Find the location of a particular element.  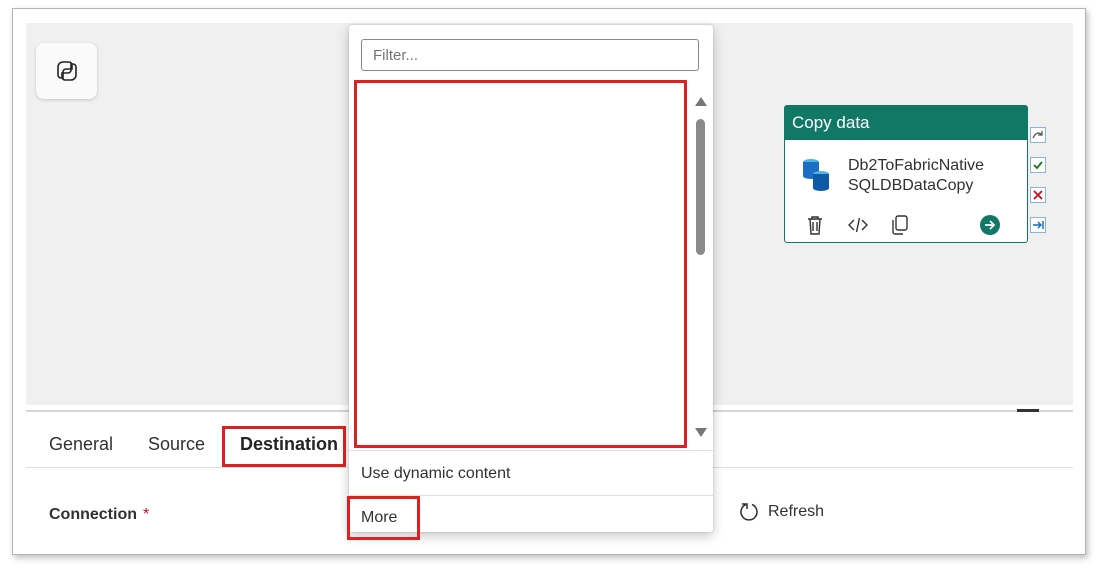

tab-general: General is located at coordinates (81, 444).